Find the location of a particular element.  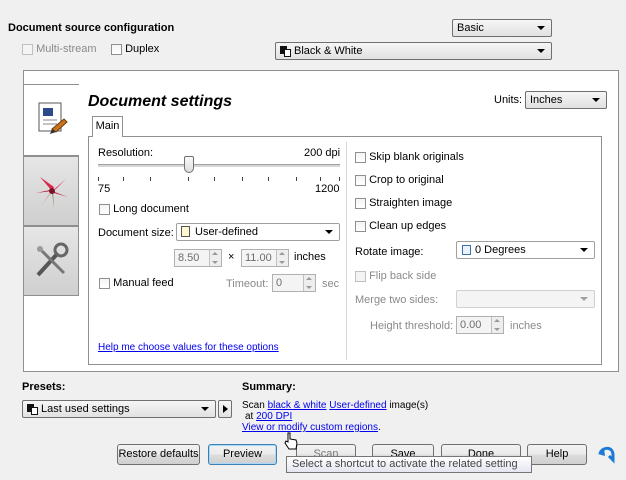

height-spinner is located at coordinates (282, 258).